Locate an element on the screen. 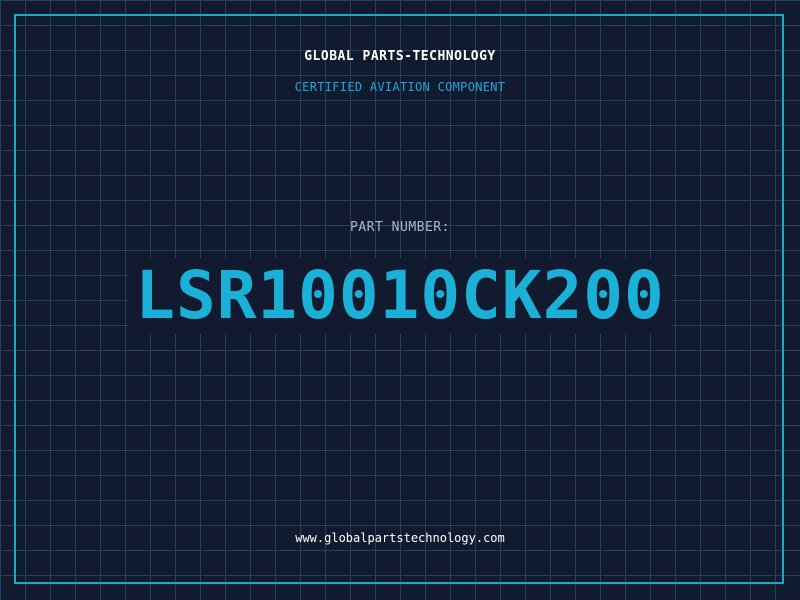 The width and height of the screenshot is (800, 600). part-number-container: LSR10010CK200 is located at coordinates (400, 296).